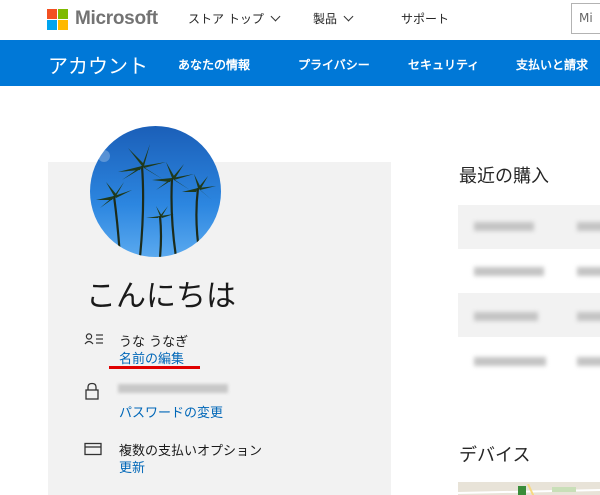 Image resolution: width=600 pixels, height=495 pixels. I want to click on search-input-text: Mi, so click(586, 18).